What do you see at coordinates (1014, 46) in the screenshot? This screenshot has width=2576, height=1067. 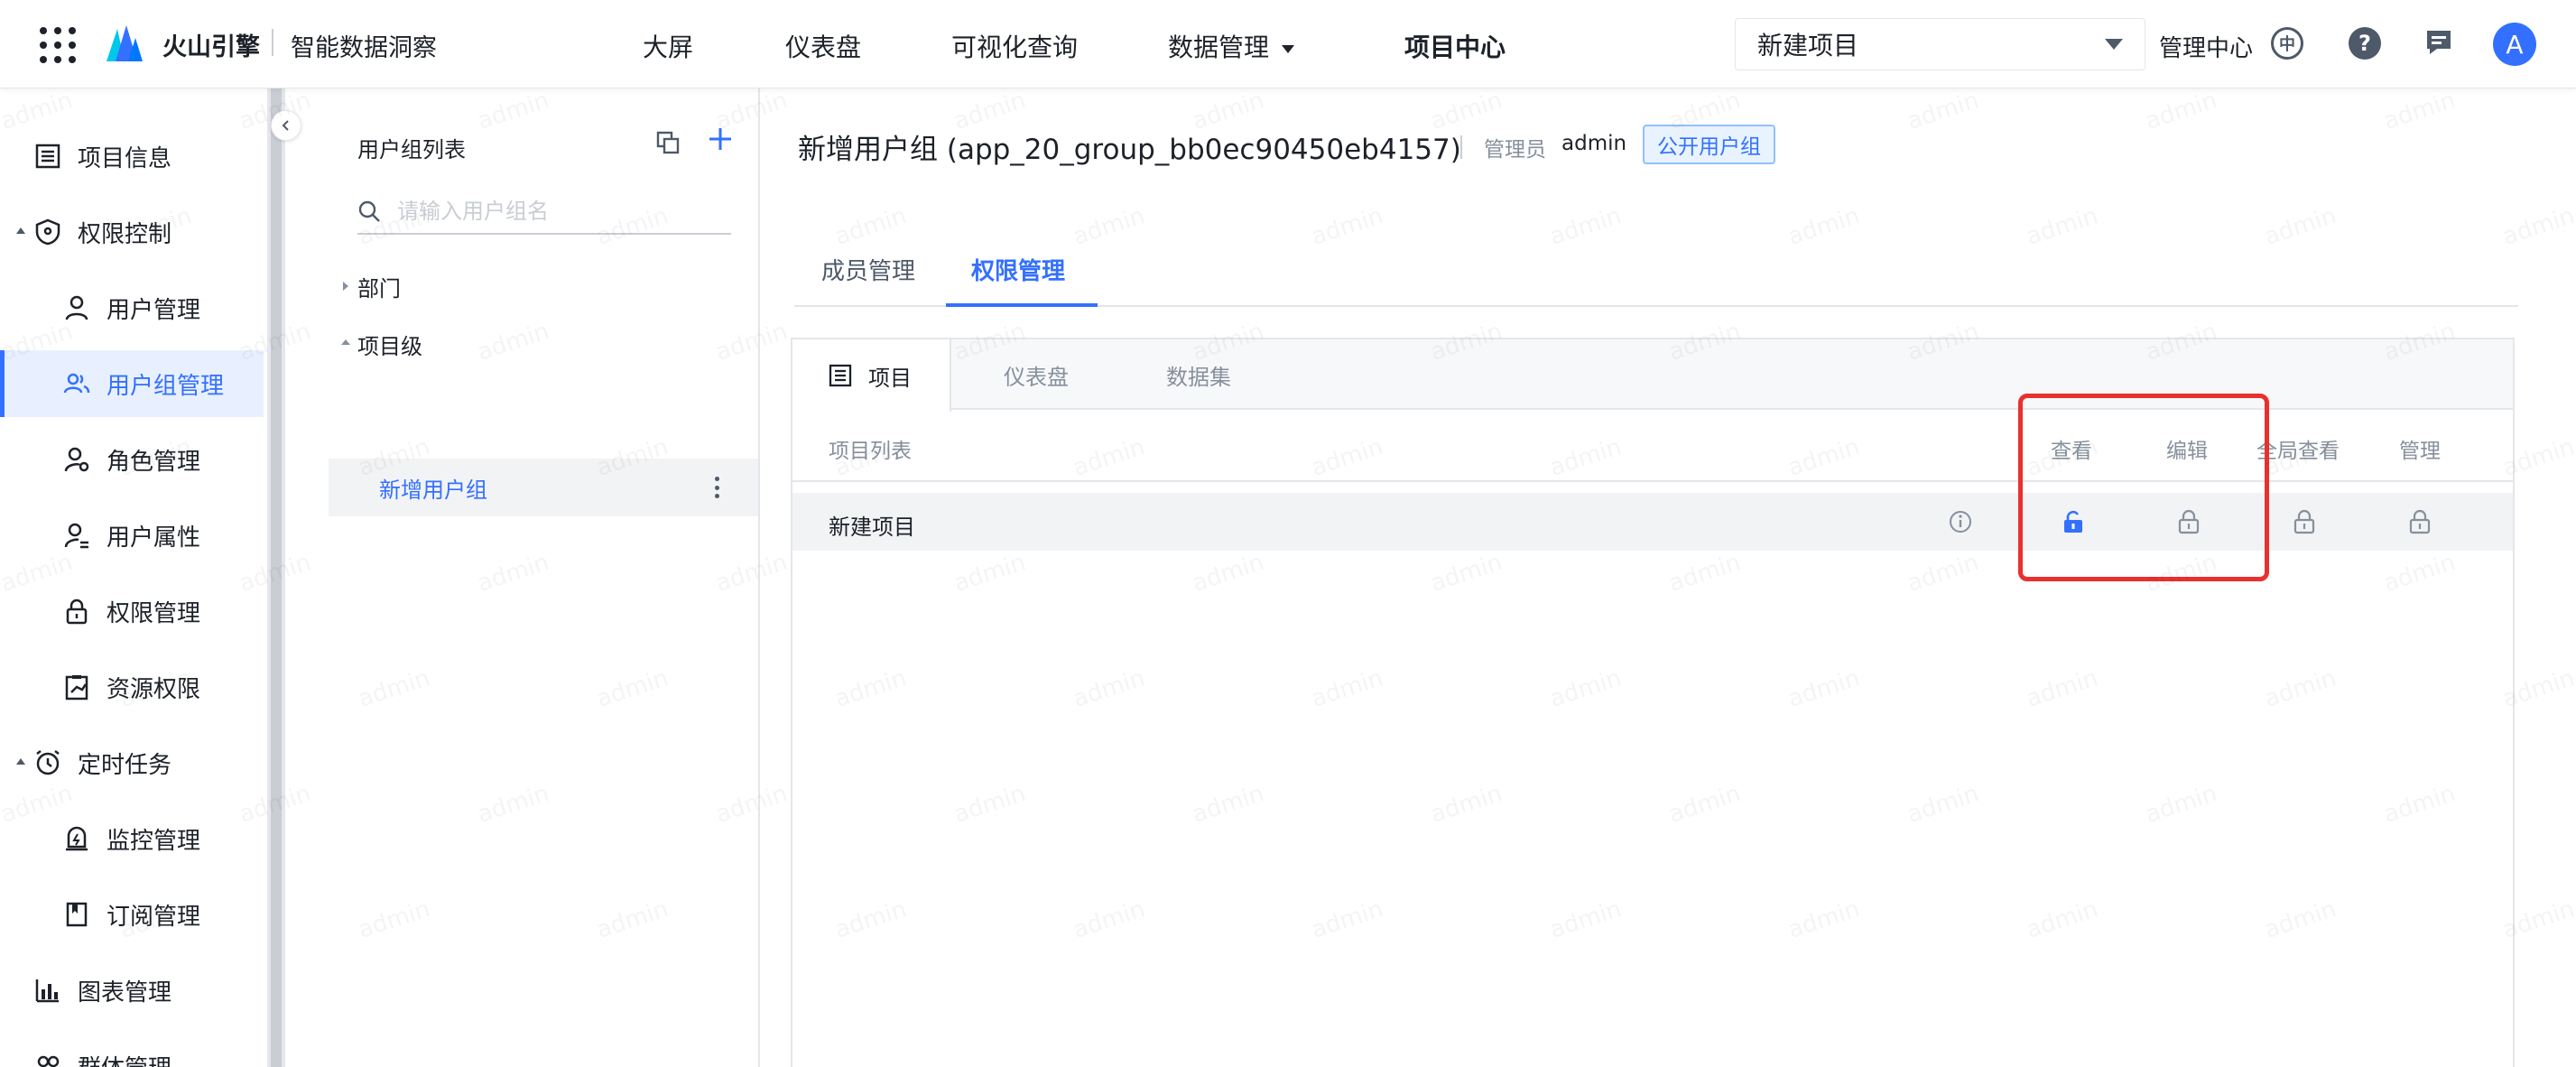 I see `nav-visual-query: 可视化查询` at bounding box center [1014, 46].